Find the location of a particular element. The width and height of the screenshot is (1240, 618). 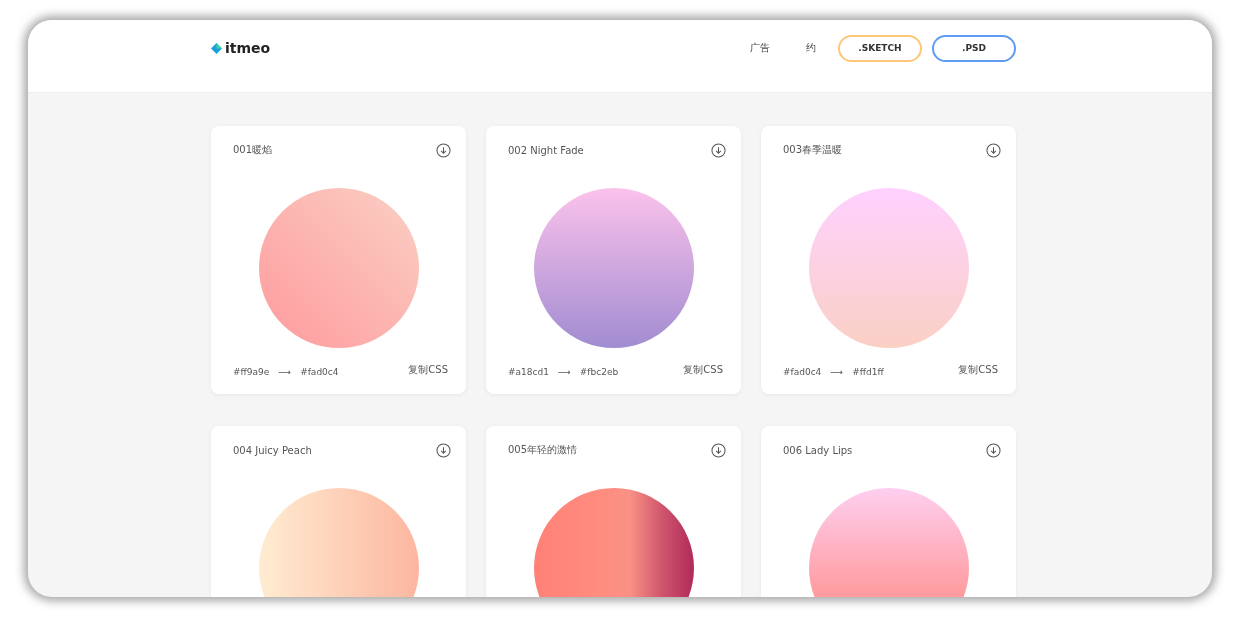

hex-code: #ffd1ff is located at coordinates (868, 372).